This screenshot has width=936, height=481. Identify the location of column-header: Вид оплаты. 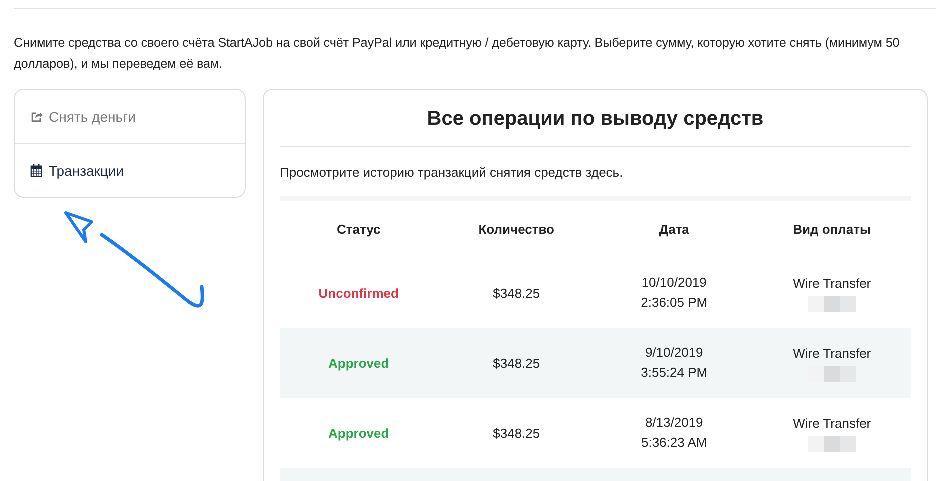
(832, 229).